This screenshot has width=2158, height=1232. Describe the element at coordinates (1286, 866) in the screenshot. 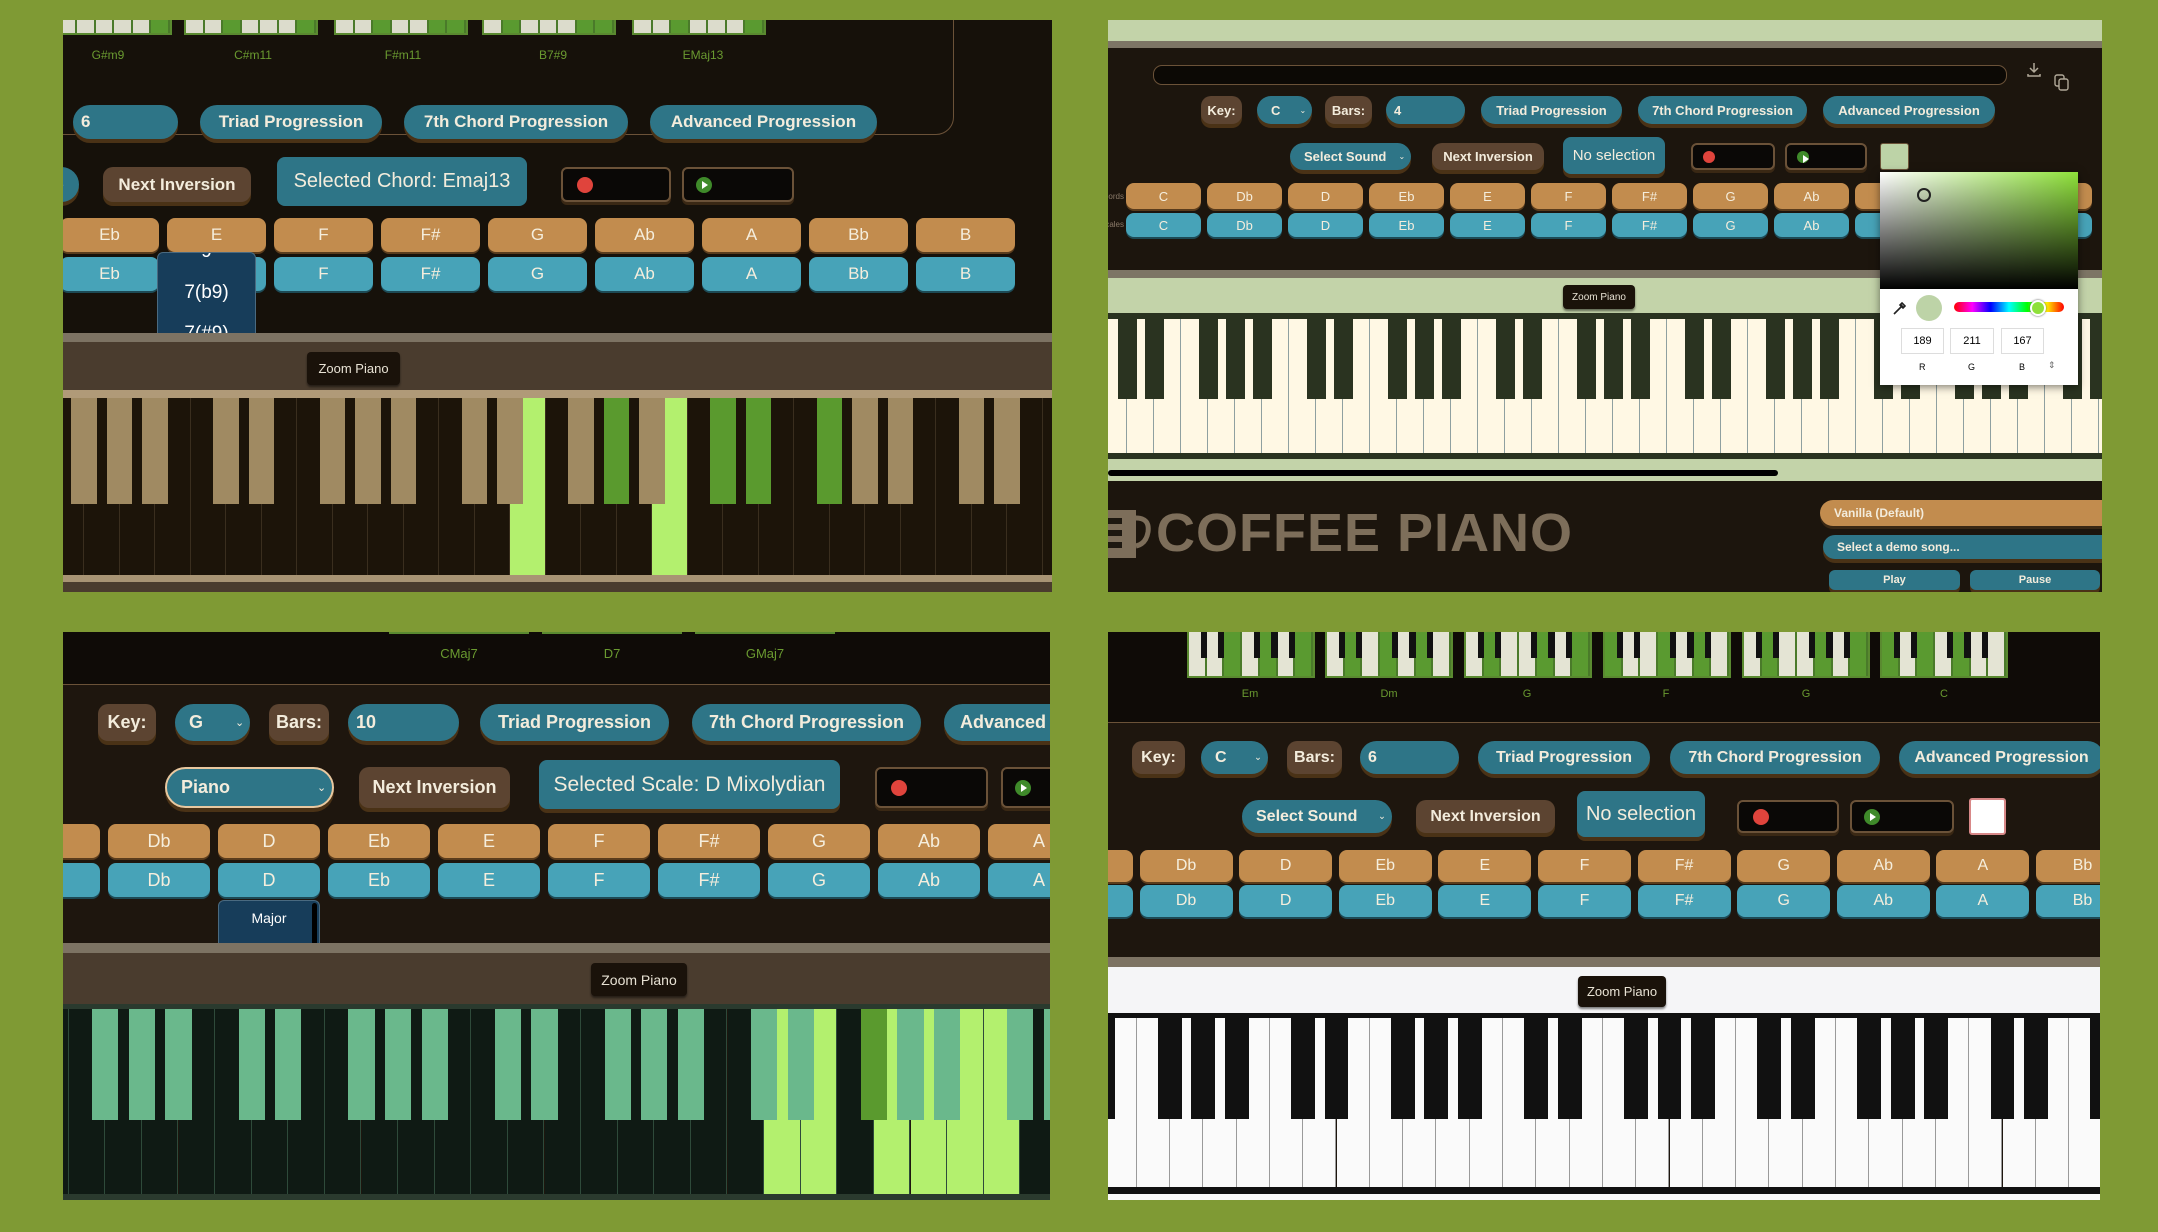

I see `chord-root-button: D` at that location.